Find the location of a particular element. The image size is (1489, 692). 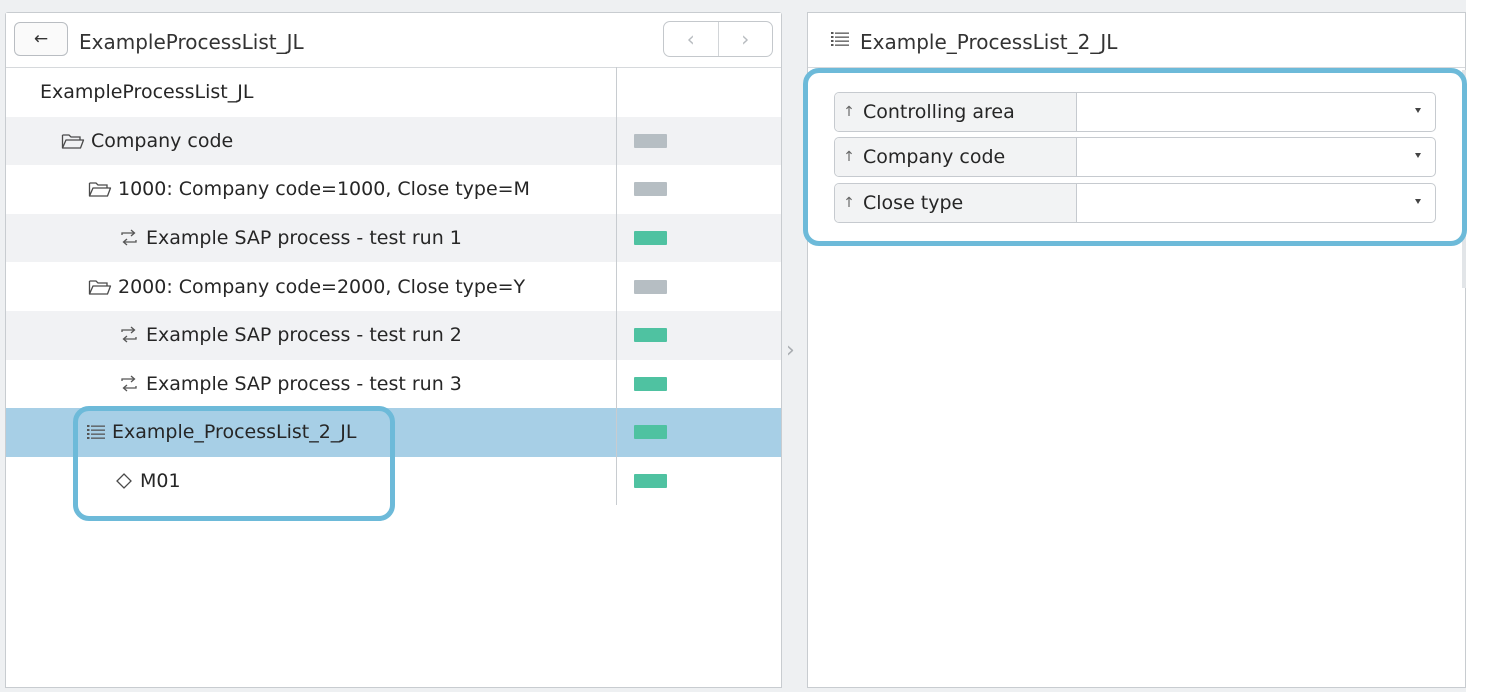

tree-row: 2000: Company code=2000, Close type=Y is located at coordinates (393, 286).